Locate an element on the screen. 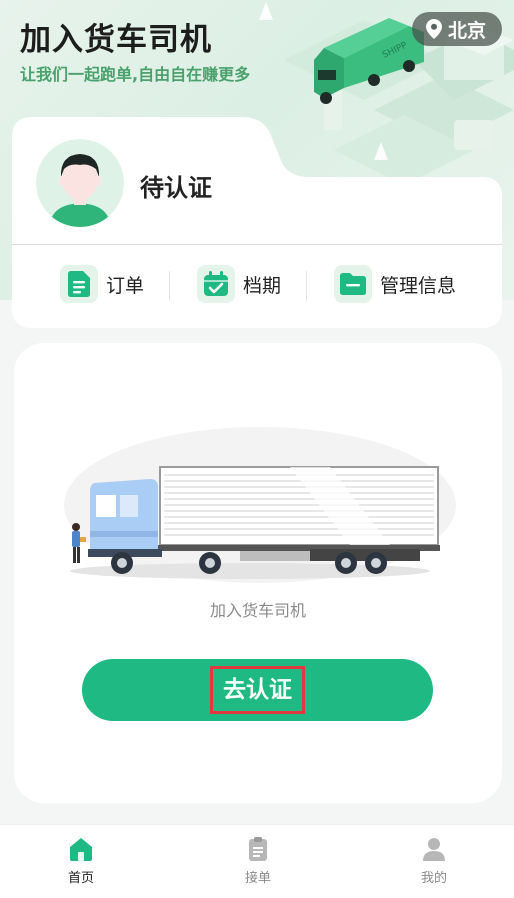 This screenshot has height=898, width=514. nav-item-home: 首页 is located at coordinates (81, 860).